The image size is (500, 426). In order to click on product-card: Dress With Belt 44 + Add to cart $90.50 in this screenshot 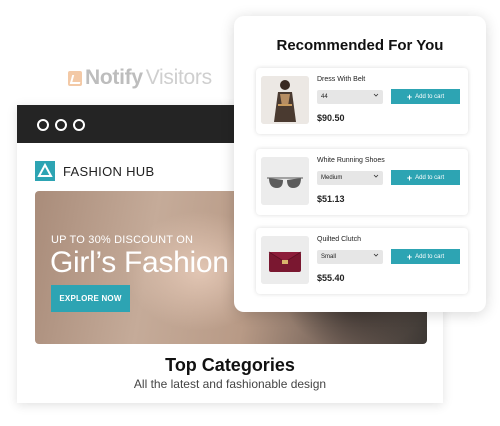, I will do `click(362, 101)`.